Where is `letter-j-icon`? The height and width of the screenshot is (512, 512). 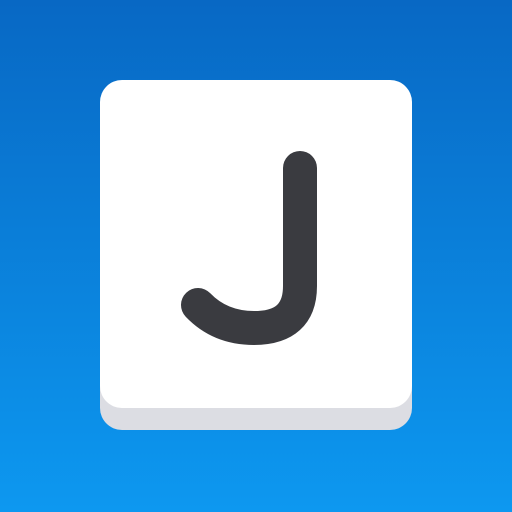
letter-j-icon is located at coordinates (249, 248).